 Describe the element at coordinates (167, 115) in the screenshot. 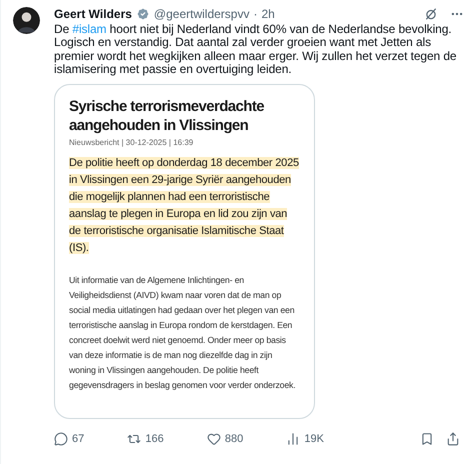

I see `article-title: Syrische terrorismeverdachte aangehouden in Vlissingen` at that location.